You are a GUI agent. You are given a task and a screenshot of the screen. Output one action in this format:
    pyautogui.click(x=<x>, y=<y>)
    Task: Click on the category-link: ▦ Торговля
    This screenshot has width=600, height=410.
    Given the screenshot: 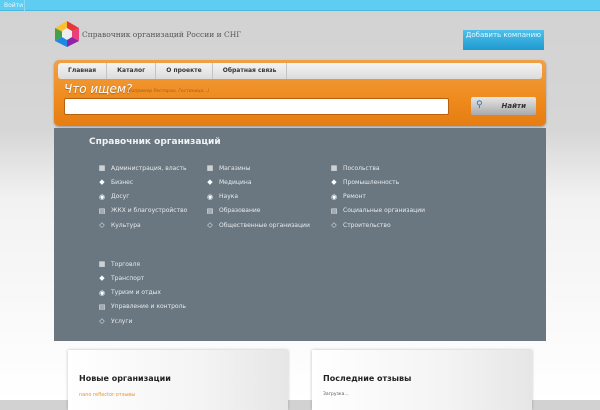 What is the action you would take?
    pyautogui.click(x=118, y=264)
    